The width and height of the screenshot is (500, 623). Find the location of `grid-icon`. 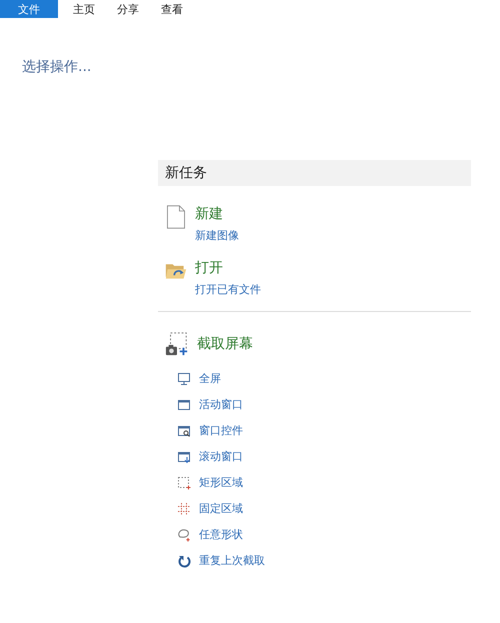

grid-icon is located at coordinates (184, 509).